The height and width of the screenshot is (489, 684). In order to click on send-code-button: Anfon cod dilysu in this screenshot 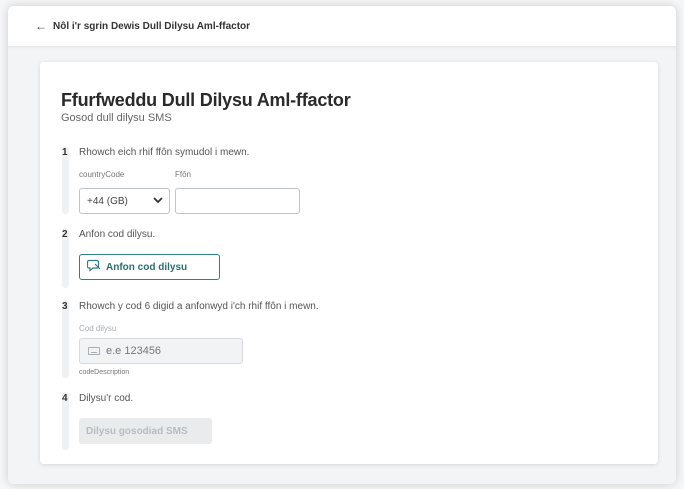, I will do `click(149, 267)`.